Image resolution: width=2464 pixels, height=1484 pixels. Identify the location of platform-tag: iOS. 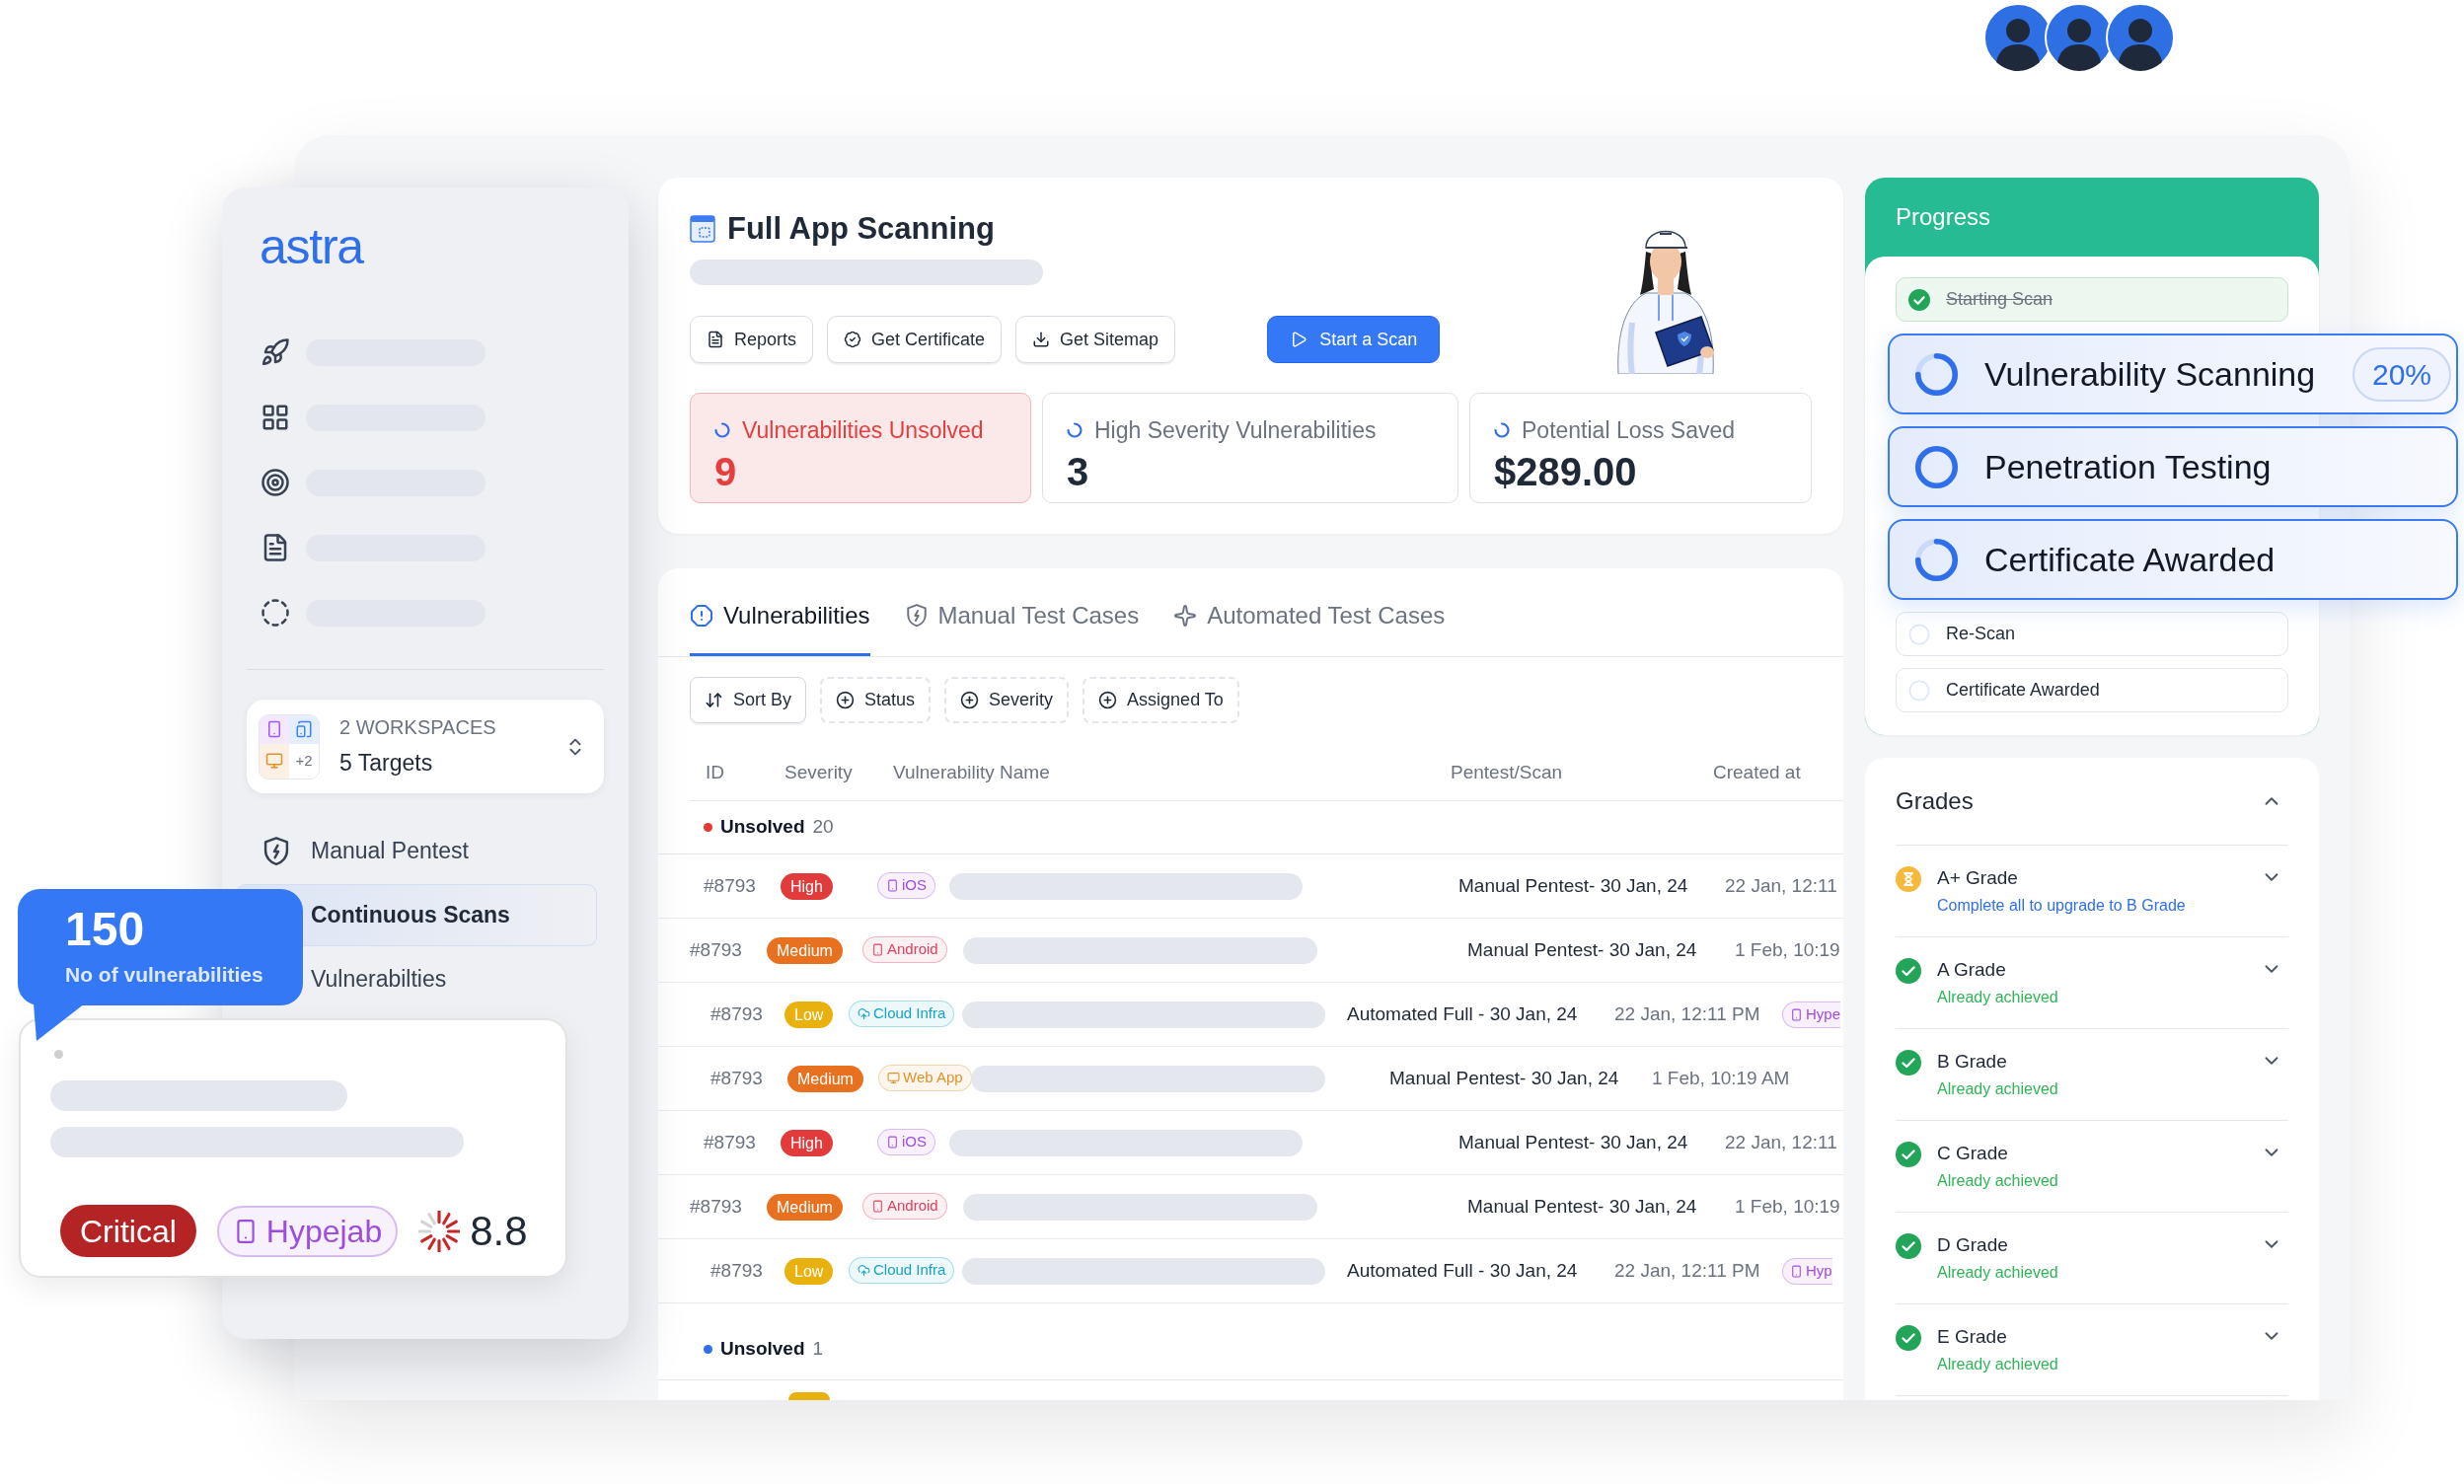
(906, 885).